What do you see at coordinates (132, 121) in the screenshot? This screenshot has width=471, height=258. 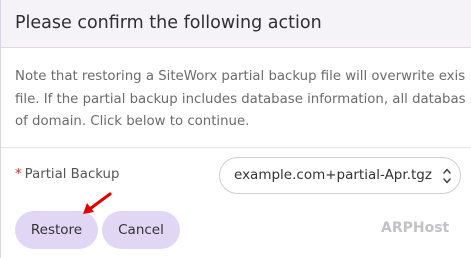 I see `message-line: of domain. Click below to continue.` at bounding box center [132, 121].